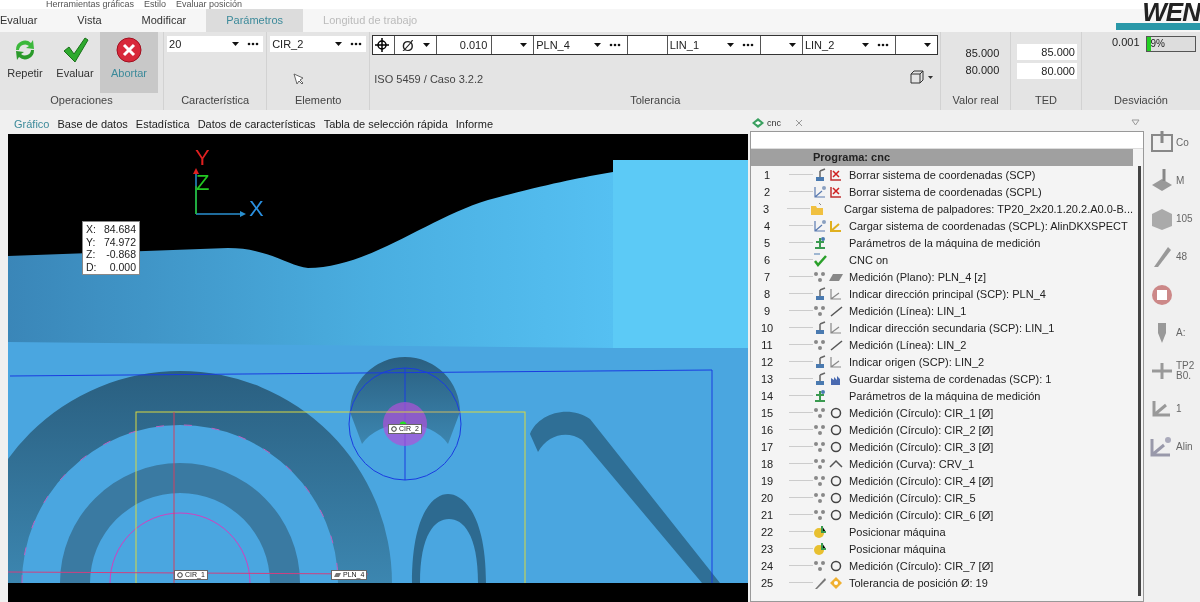 The height and width of the screenshot is (602, 1200). What do you see at coordinates (92, 124) in the screenshot?
I see `view-tab: Base de datos` at bounding box center [92, 124].